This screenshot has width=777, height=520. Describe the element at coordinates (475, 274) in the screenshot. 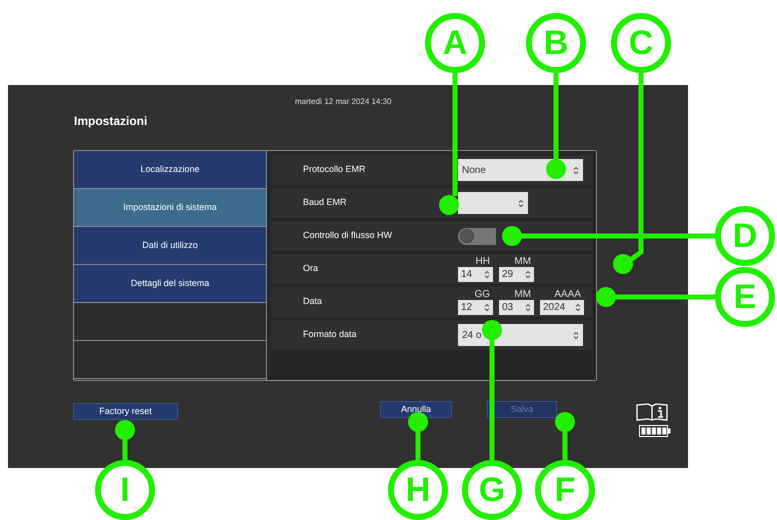

I see `number-spinner: 14` at that location.